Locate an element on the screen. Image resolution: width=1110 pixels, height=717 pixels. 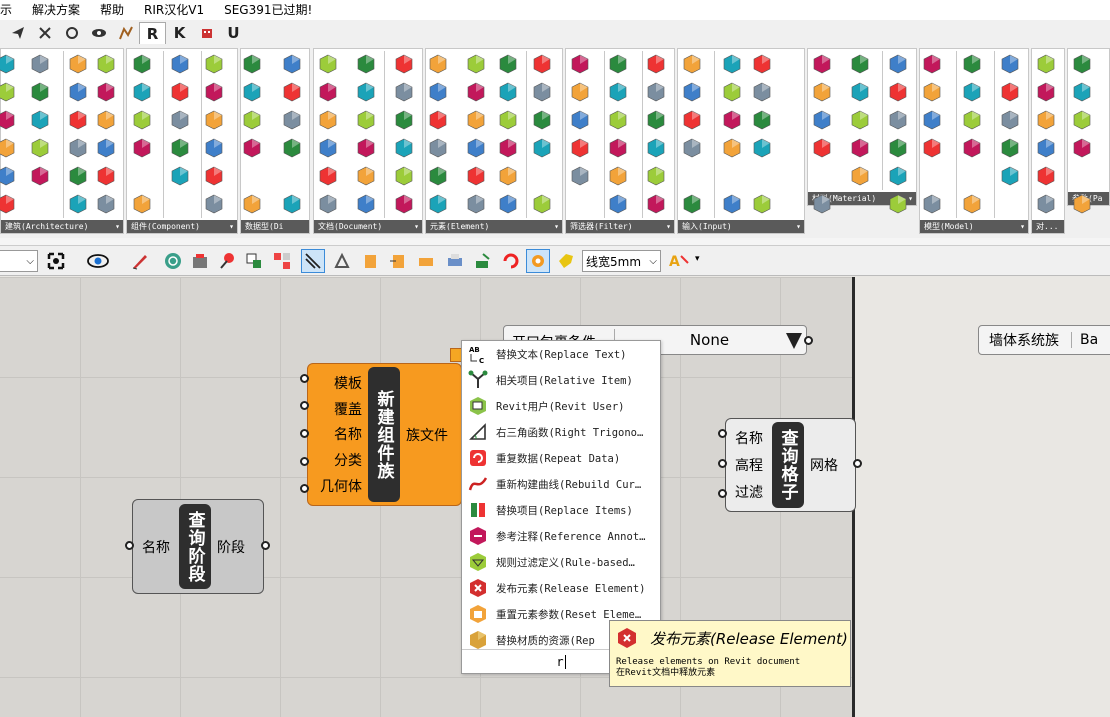
select-component-icon is located at coordinates (254, 261).